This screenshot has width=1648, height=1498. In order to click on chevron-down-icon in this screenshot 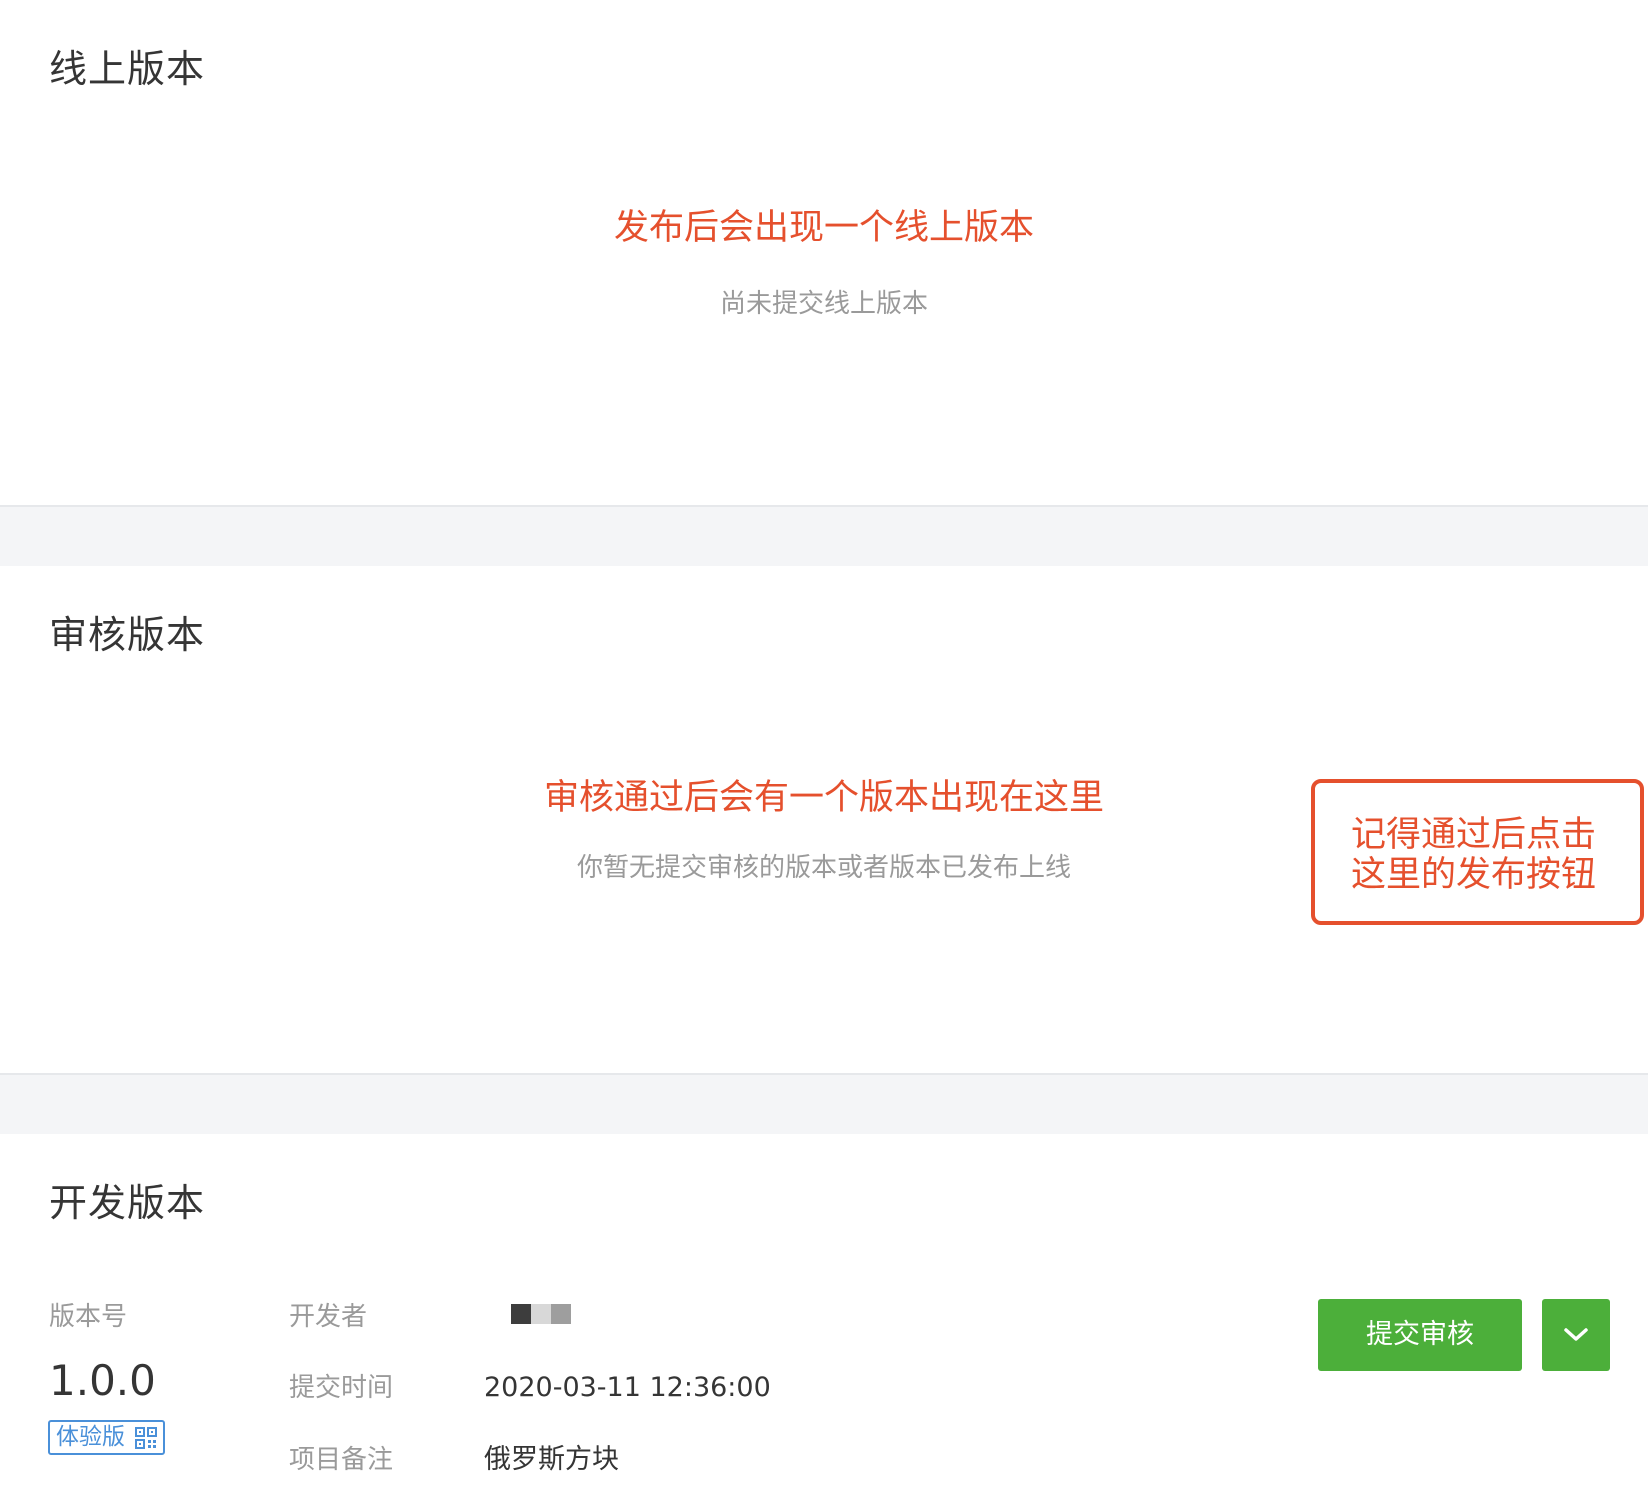, I will do `click(1576, 1334)`.